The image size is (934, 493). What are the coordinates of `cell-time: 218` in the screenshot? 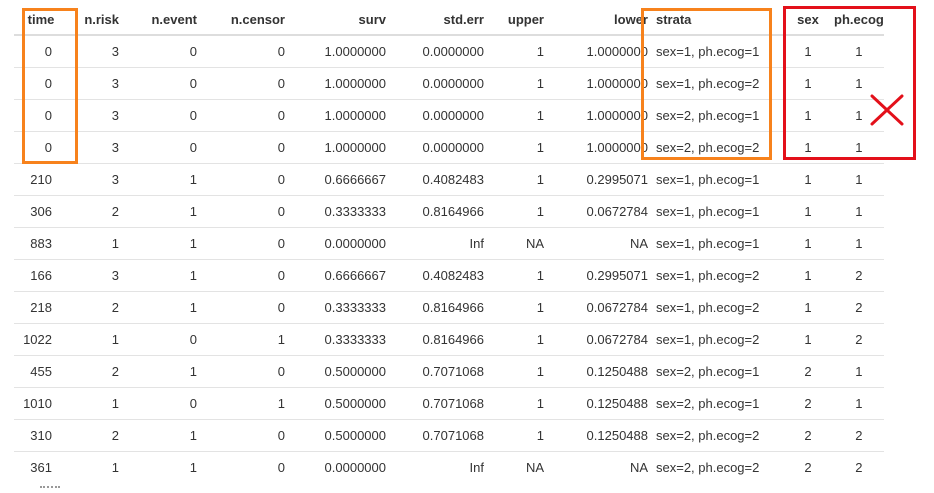 It's located at (41, 307).